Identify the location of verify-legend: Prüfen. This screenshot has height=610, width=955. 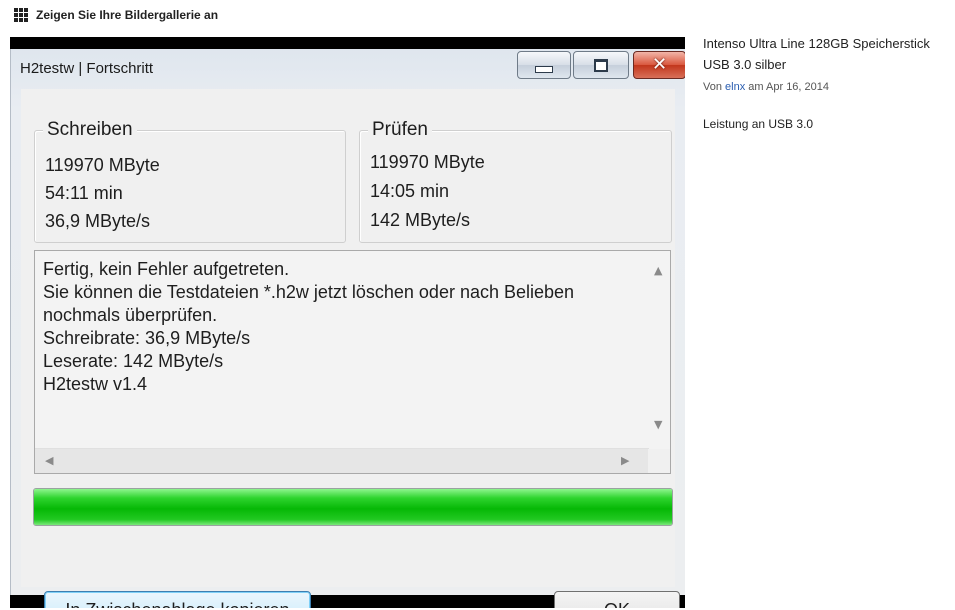
(400, 130).